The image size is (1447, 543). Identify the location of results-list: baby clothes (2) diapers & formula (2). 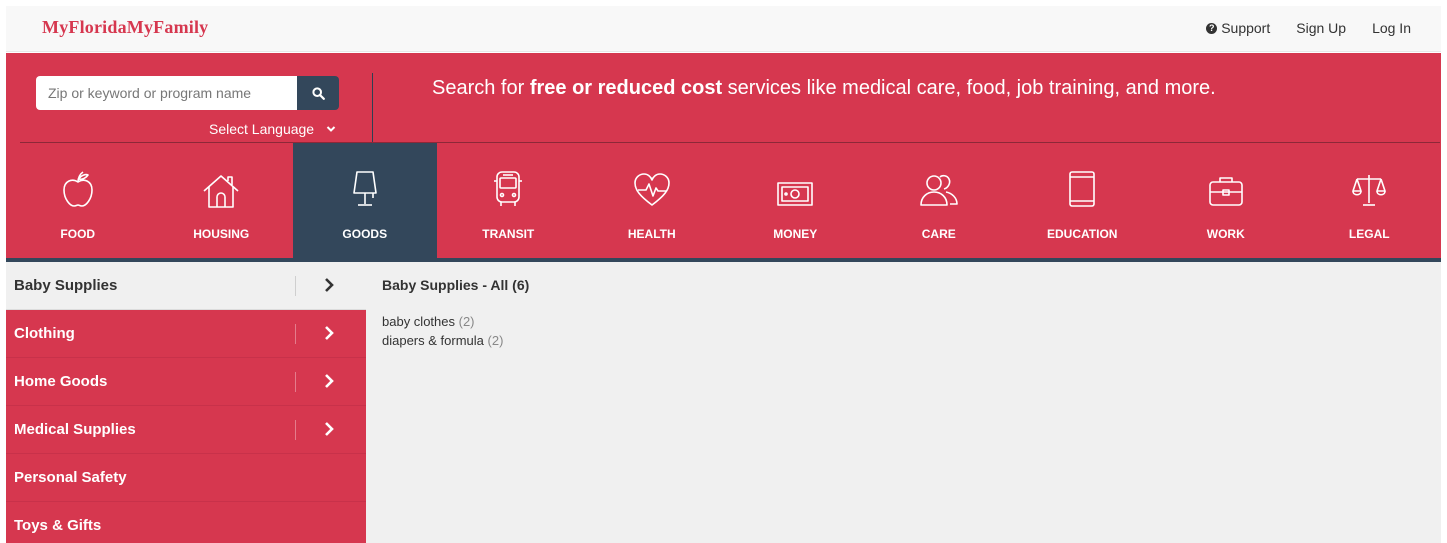
(442, 332).